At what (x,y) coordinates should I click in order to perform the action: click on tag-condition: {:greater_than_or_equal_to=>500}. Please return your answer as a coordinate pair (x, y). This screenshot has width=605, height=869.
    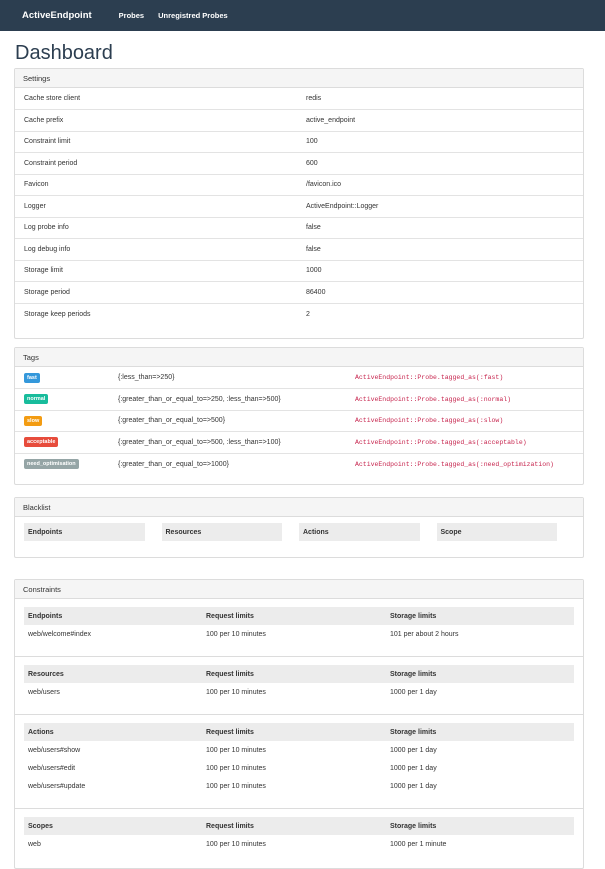
    Looking at the image, I should click on (236, 420).